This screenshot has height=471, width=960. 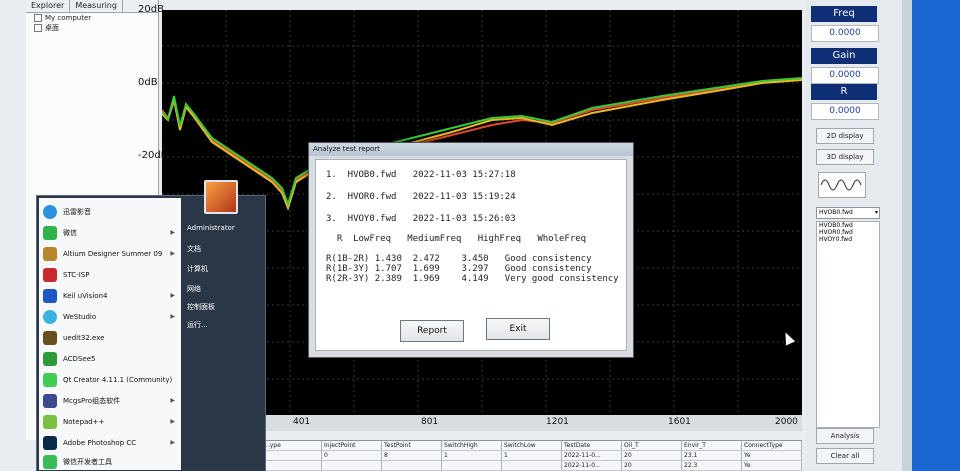 I want to click on start-item-label: 微信开发者工具, so click(x=87, y=461).